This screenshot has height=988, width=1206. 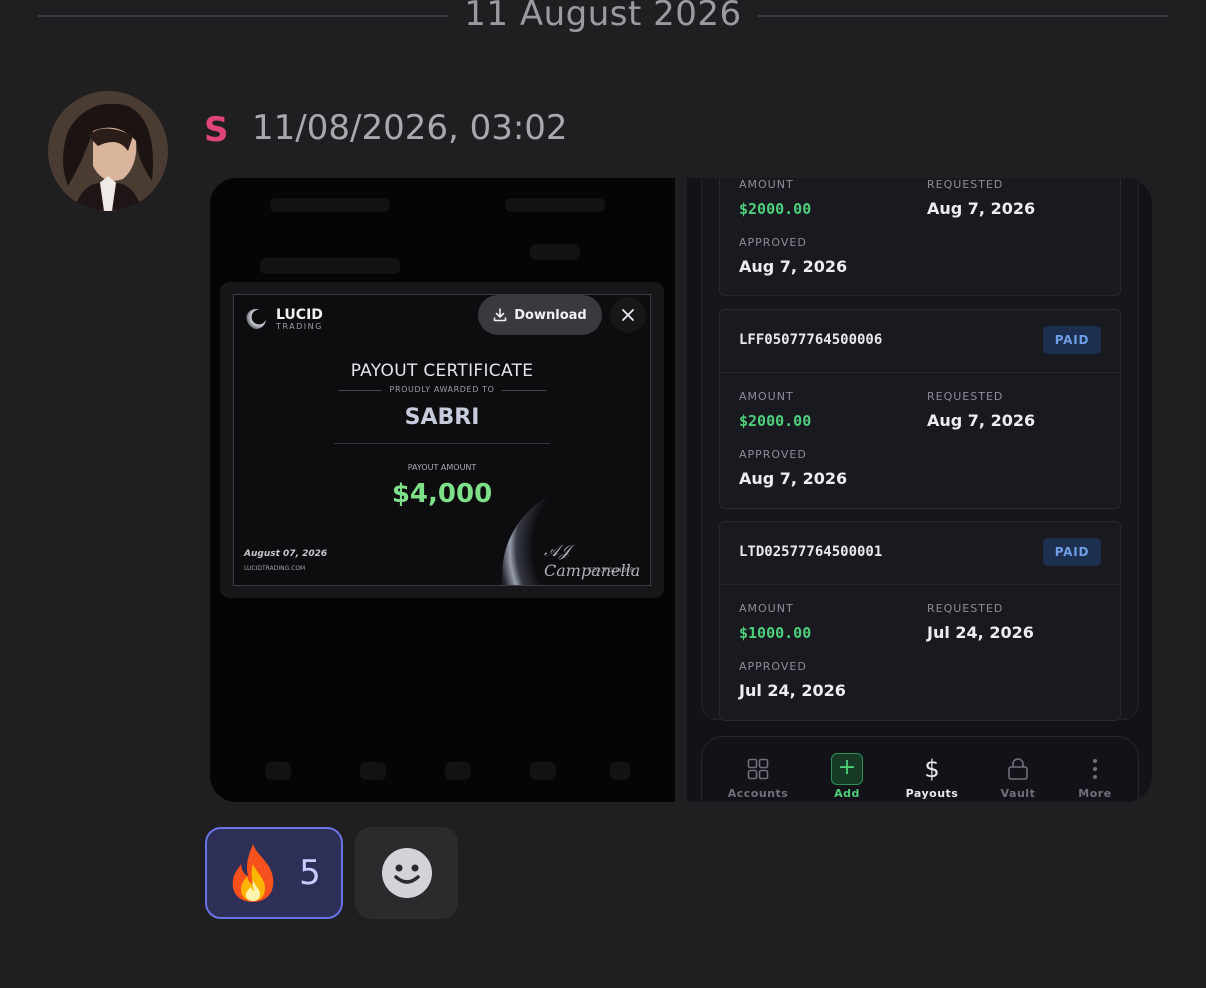 What do you see at coordinates (256, 319) in the screenshot?
I see `lucid-logo-icon` at bounding box center [256, 319].